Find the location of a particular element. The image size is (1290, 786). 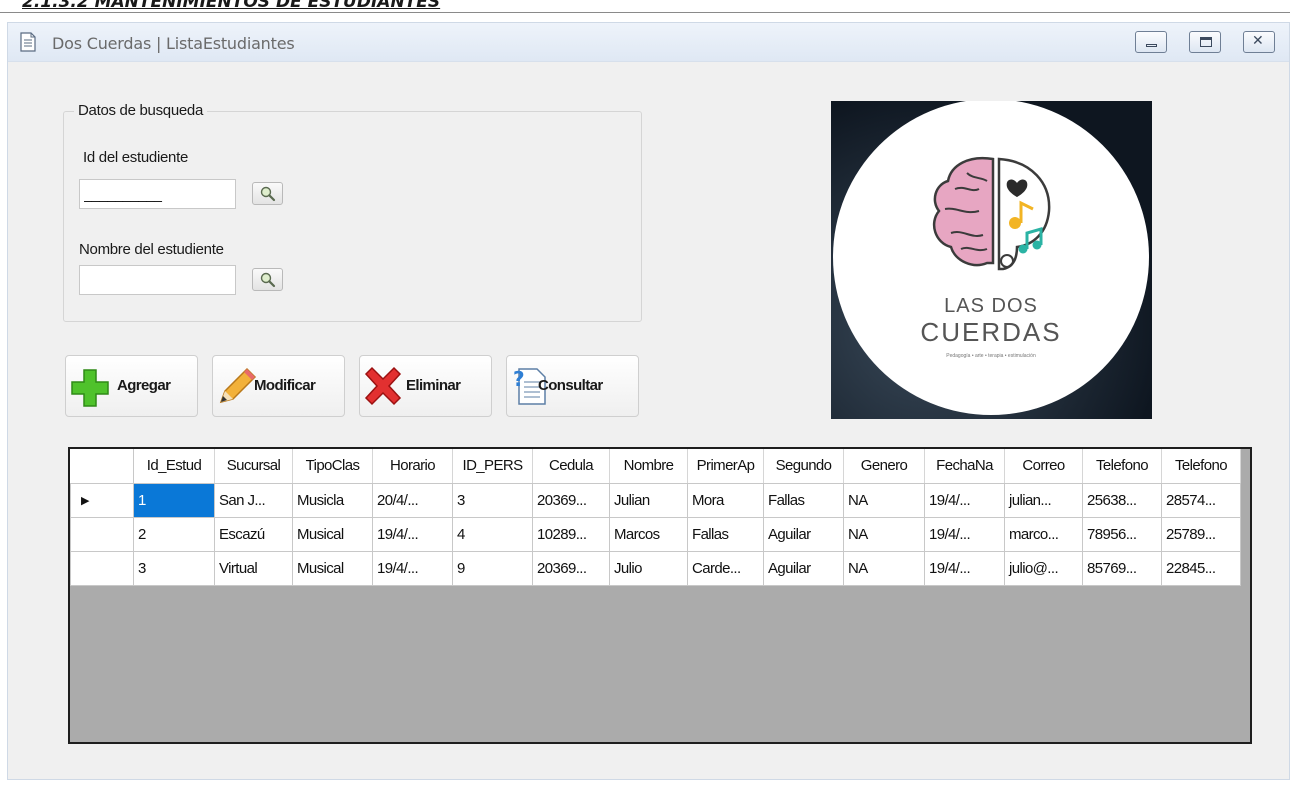

column-header: Id_Estud is located at coordinates (174, 466).